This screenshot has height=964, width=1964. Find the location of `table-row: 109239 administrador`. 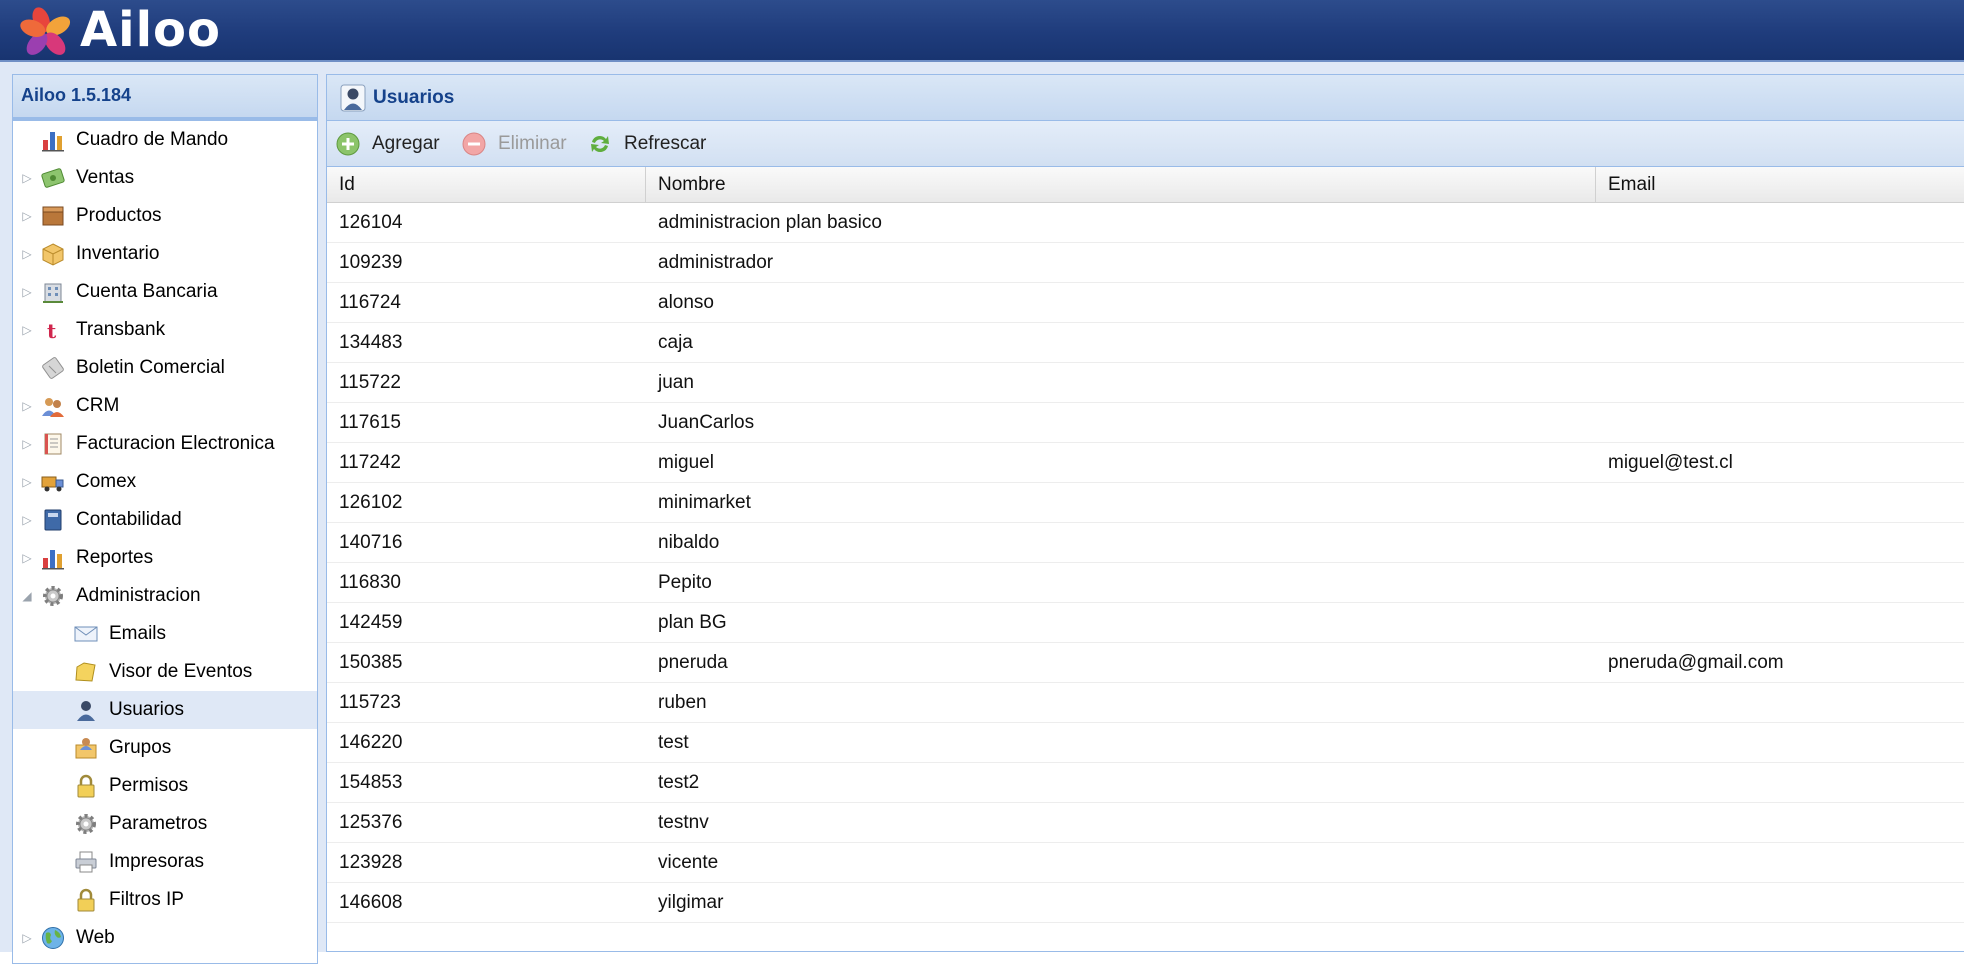

table-row: 109239 administrador is located at coordinates (1145, 263).